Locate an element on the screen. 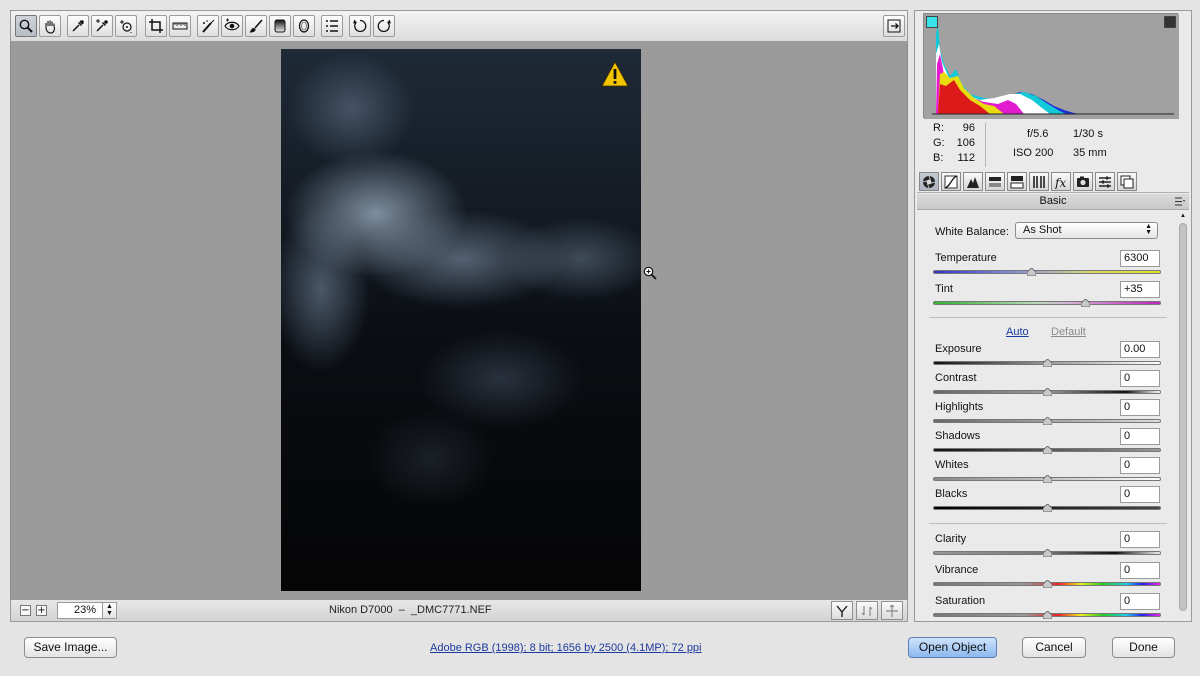  rotate-right-tool-button is located at coordinates (384, 26).